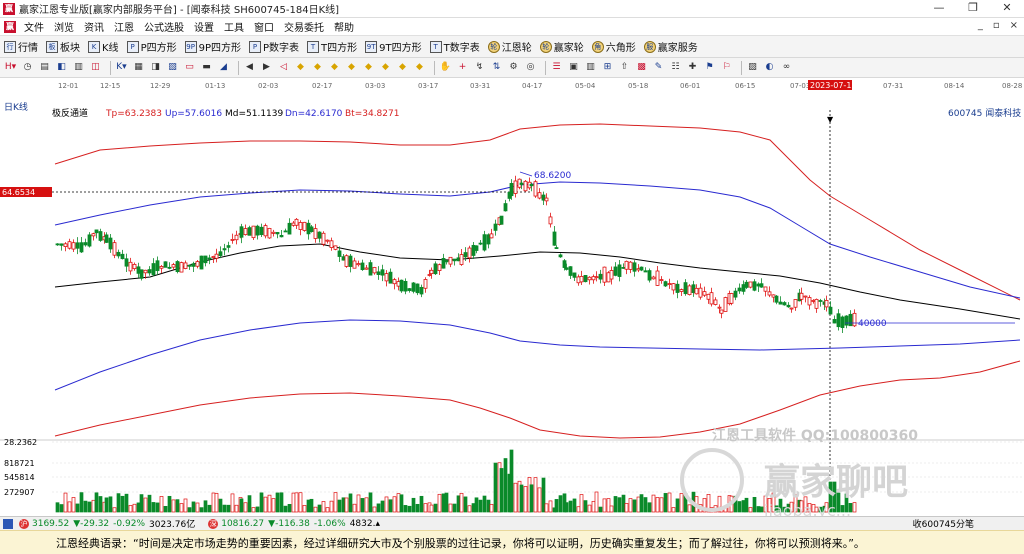  What do you see at coordinates (351, 67) in the screenshot?
I see `tool-icon-19: ◆` at bounding box center [351, 67].